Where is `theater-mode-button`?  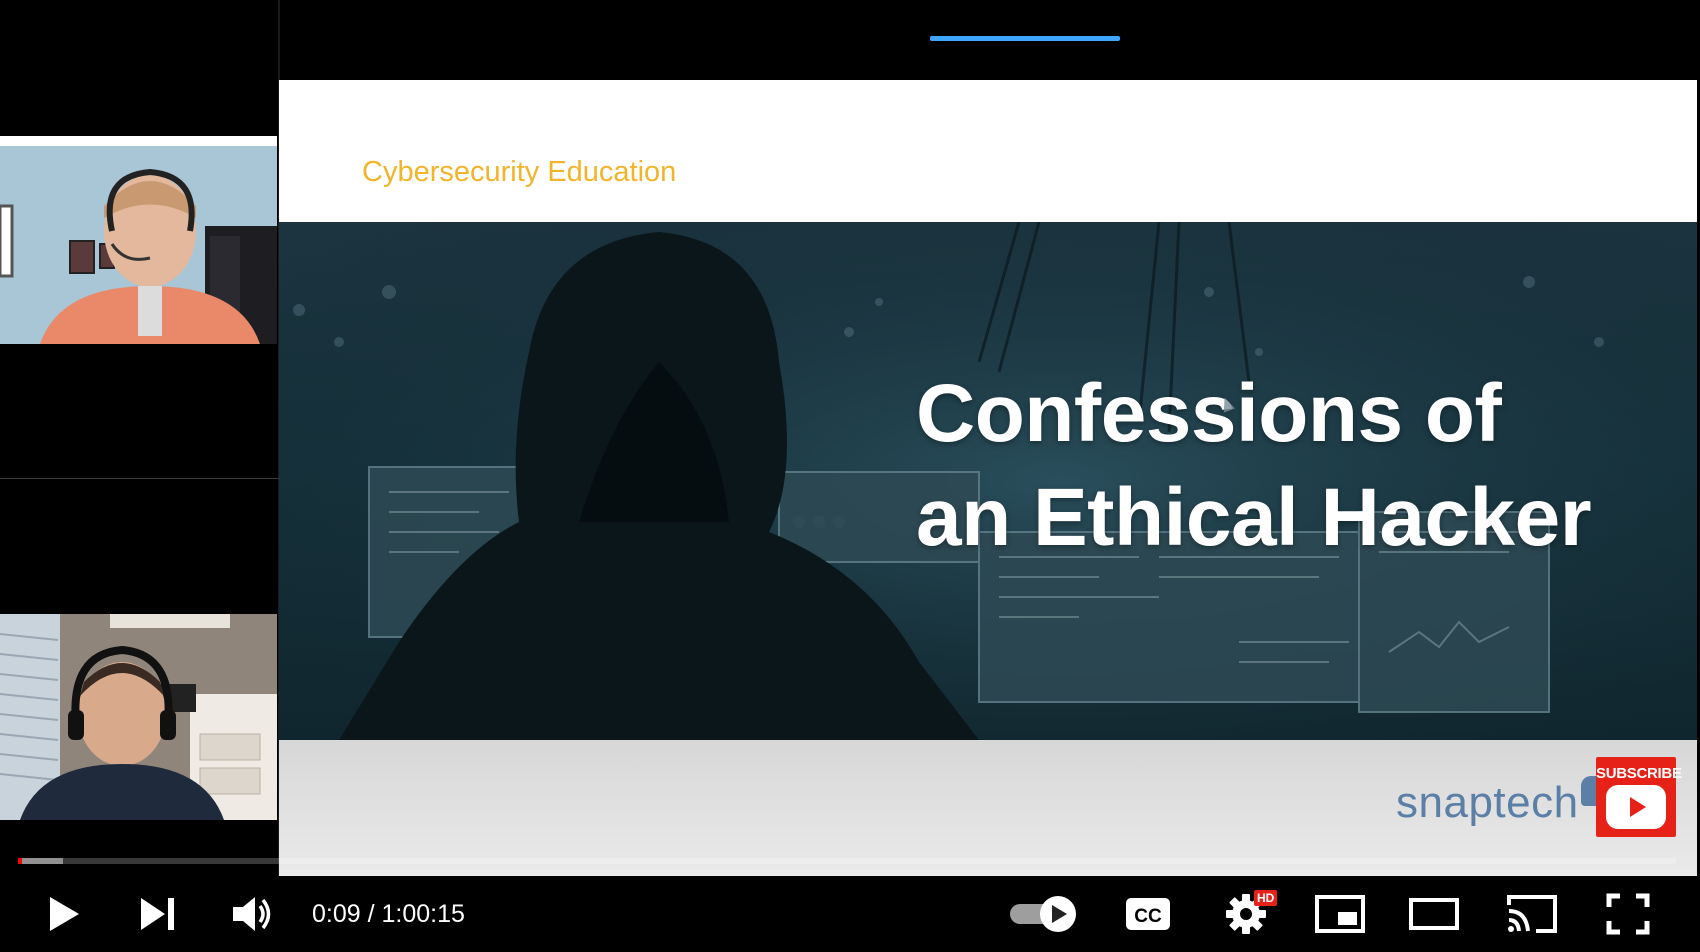 theater-mode-button is located at coordinates (1434, 914).